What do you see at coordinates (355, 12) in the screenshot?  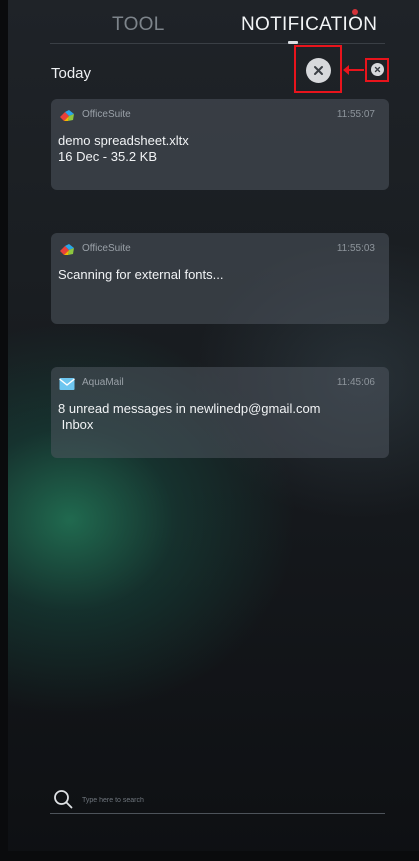 I see `notification-badge-dot` at bounding box center [355, 12].